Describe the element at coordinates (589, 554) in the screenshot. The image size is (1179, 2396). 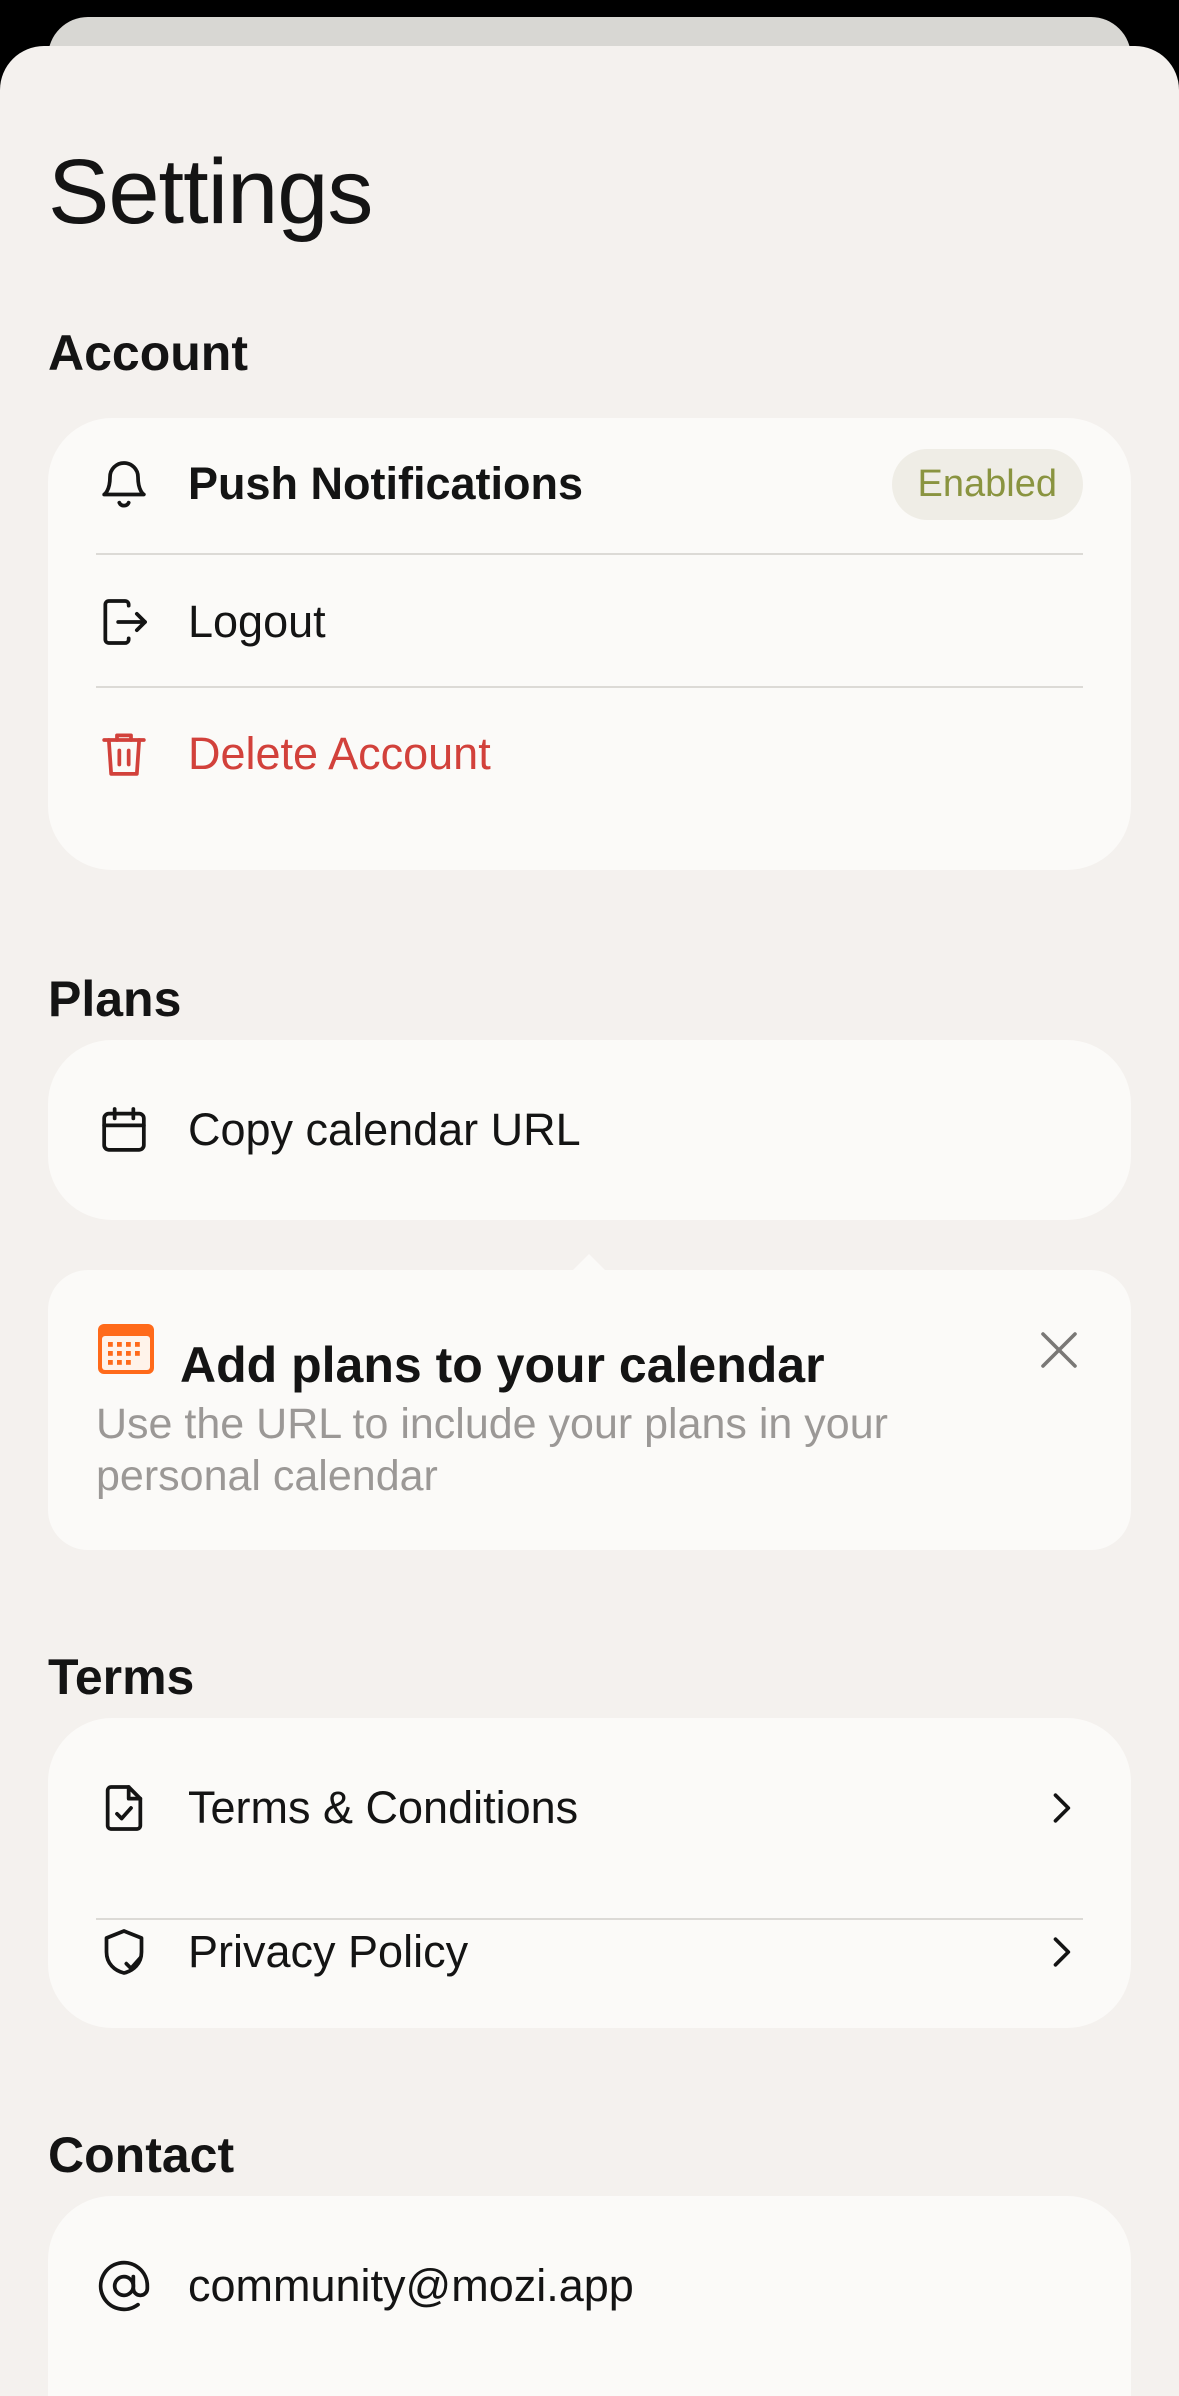
I see `divider` at that location.